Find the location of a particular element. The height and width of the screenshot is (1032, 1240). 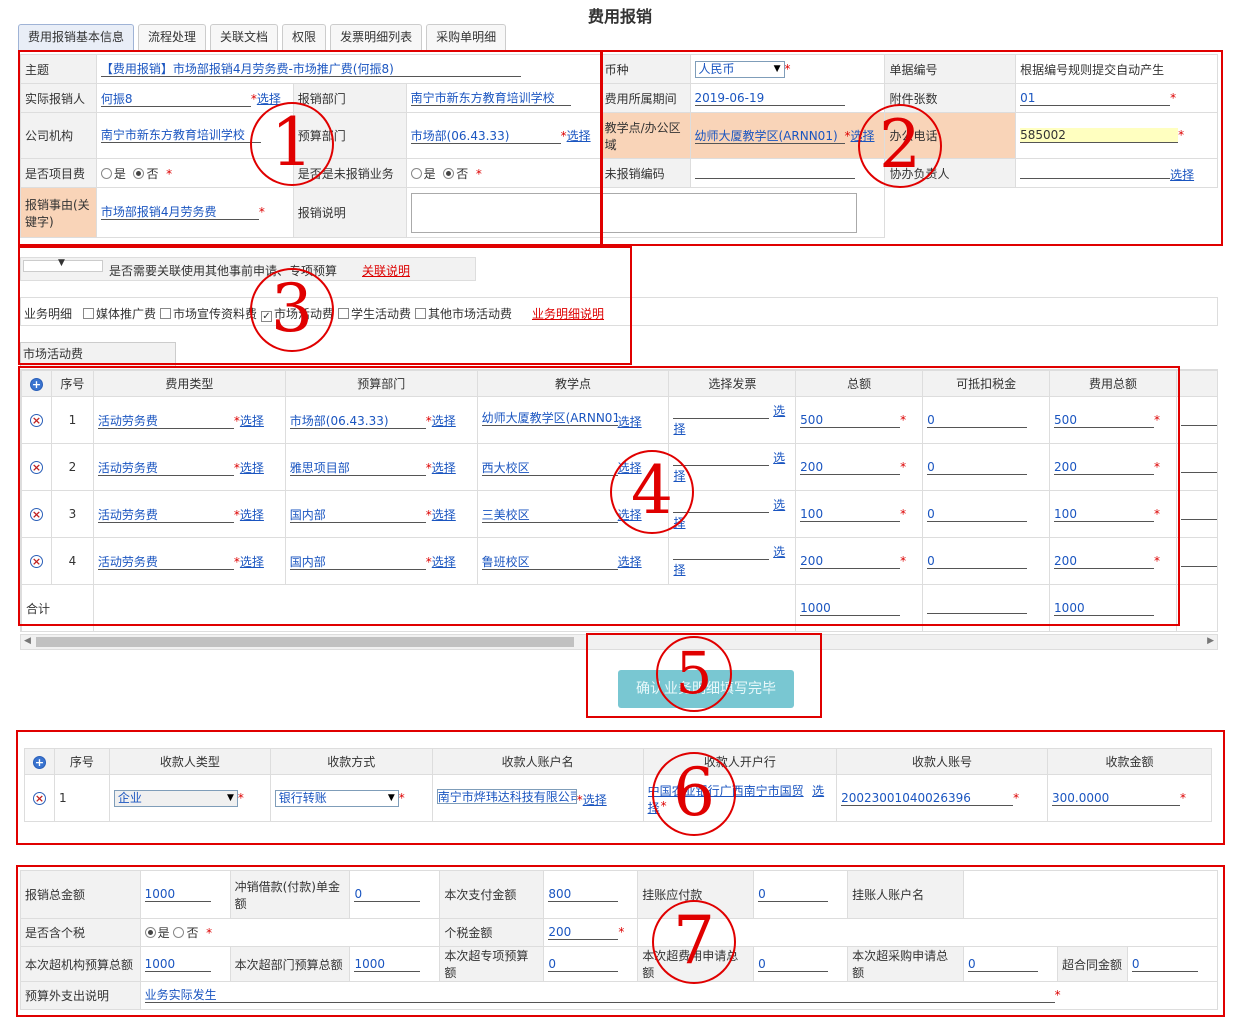

tab-invoice-list: 发票明细列表 is located at coordinates (376, 37).